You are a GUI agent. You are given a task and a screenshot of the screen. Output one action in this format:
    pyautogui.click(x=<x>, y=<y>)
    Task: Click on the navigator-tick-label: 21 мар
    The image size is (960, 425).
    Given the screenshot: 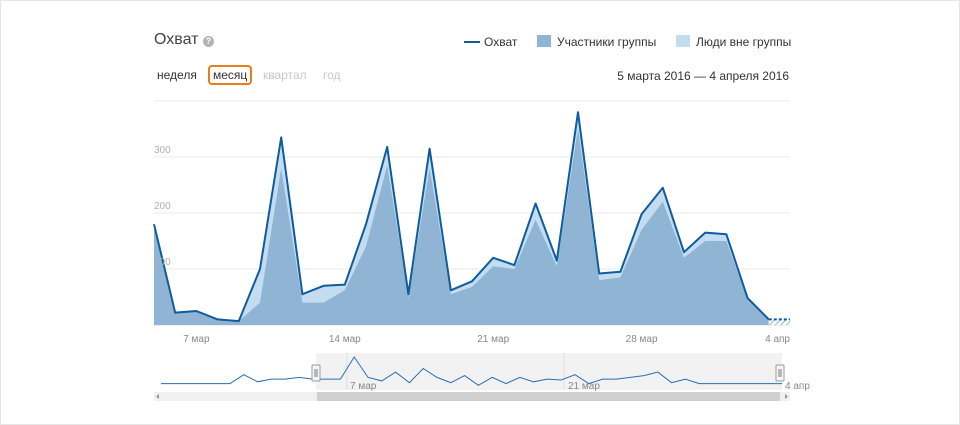 What is the action you would take?
    pyautogui.click(x=584, y=386)
    